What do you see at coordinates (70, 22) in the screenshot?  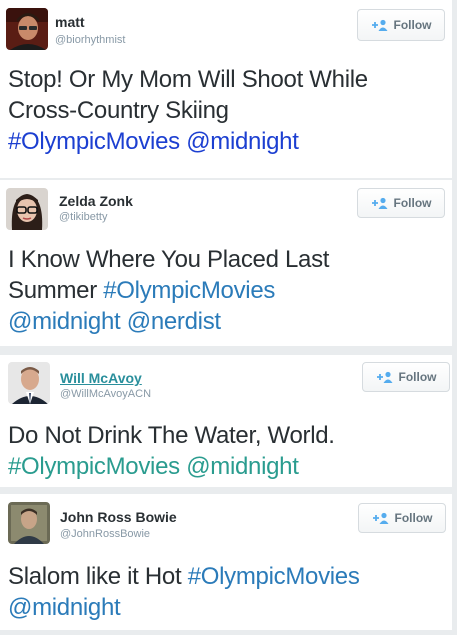 I see `author-name: matt` at bounding box center [70, 22].